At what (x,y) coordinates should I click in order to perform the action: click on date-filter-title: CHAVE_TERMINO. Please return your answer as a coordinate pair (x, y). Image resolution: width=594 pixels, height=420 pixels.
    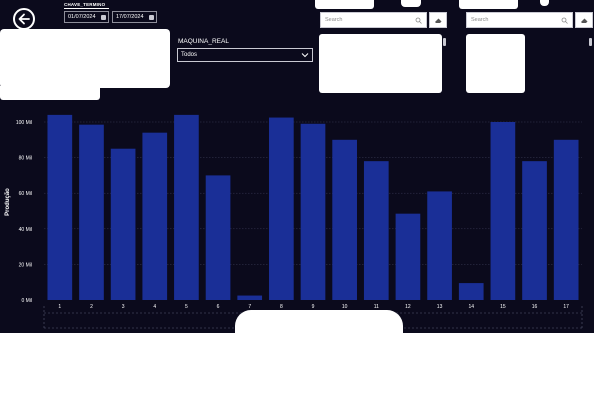
    Looking at the image, I should click on (85, 4).